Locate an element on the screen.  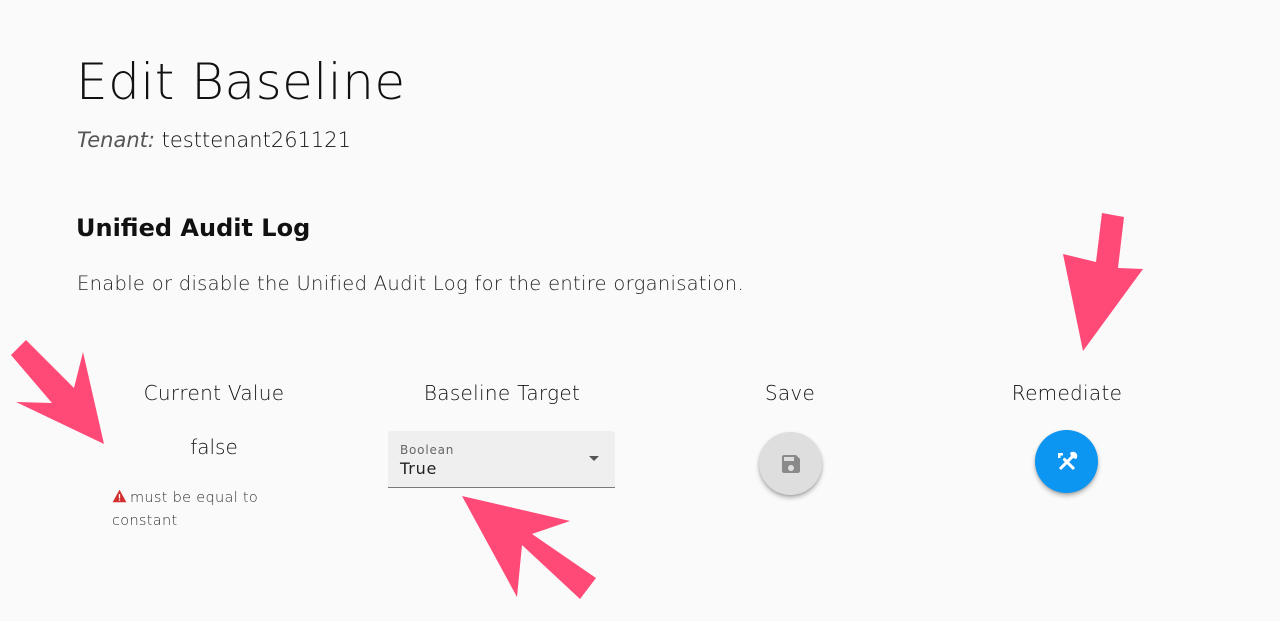
baseline-target-select: Boolean True is located at coordinates (501, 459).